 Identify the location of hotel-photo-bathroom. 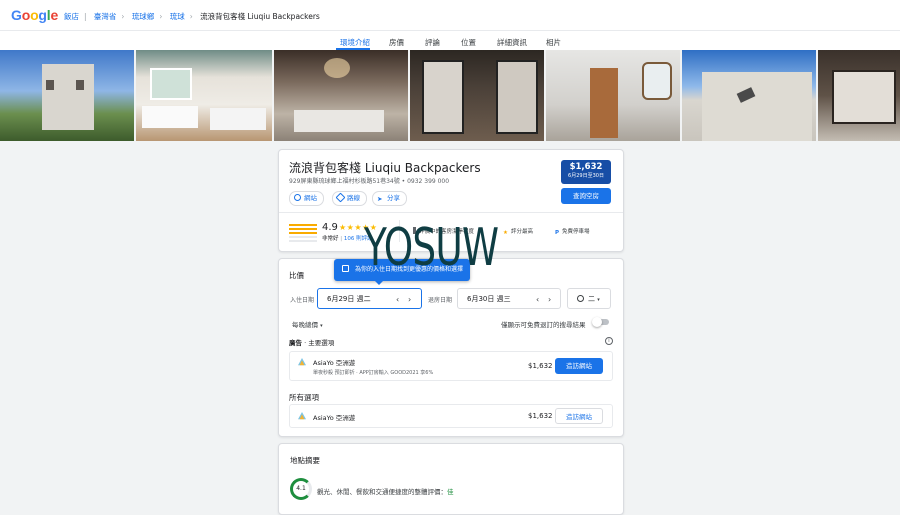
(341, 95).